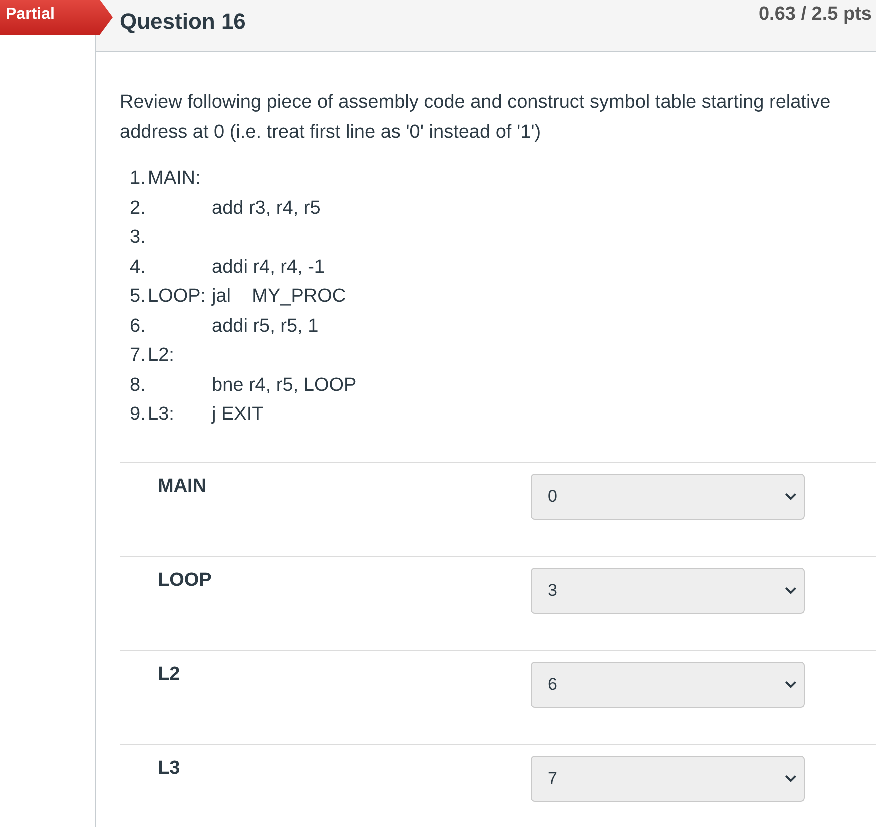 Image resolution: width=876 pixels, height=827 pixels. What do you see at coordinates (138, 179) in the screenshot?
I see `line-number: 1.` at bounding box center [138, 179].